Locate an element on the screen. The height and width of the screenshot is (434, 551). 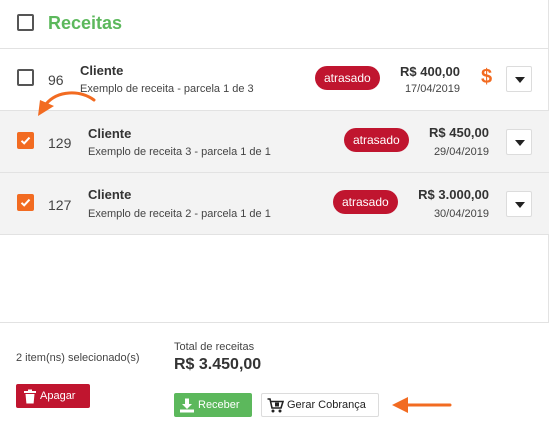
receipt-number: 129 is located at coordinates (60, 143).